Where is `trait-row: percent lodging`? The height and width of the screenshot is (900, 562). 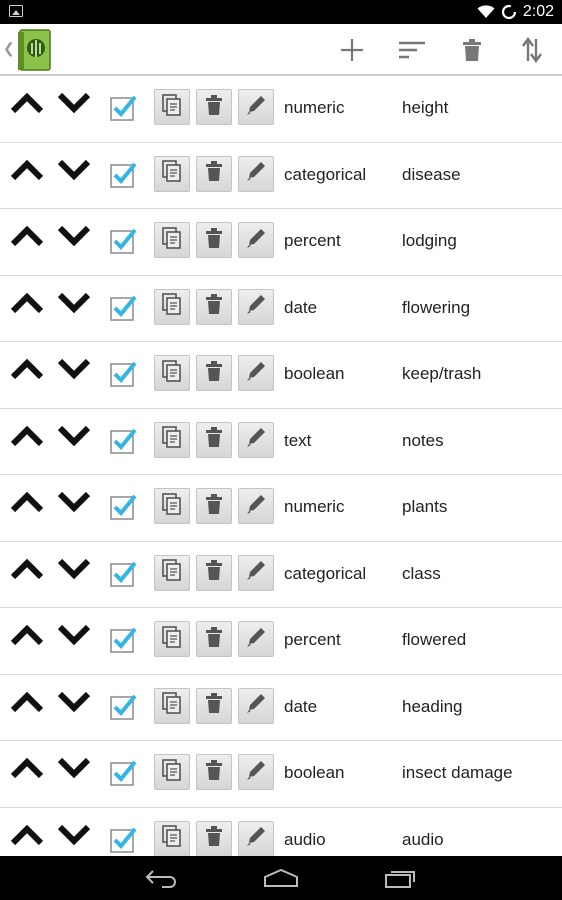
trait-row: percent lodging is located at coordinates (281, 242).